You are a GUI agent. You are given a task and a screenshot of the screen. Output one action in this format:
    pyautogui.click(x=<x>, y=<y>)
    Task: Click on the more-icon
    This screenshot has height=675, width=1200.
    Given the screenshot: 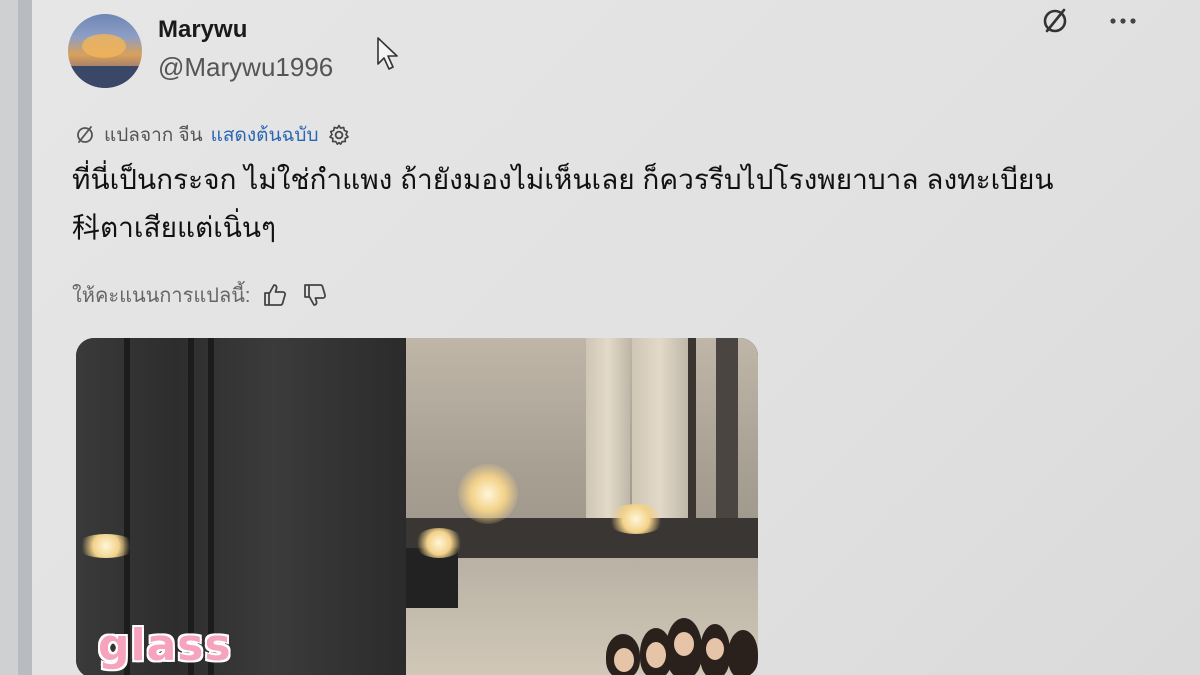 What is the action you would take?
    pyautogui.click(x=1123, y=21)
    